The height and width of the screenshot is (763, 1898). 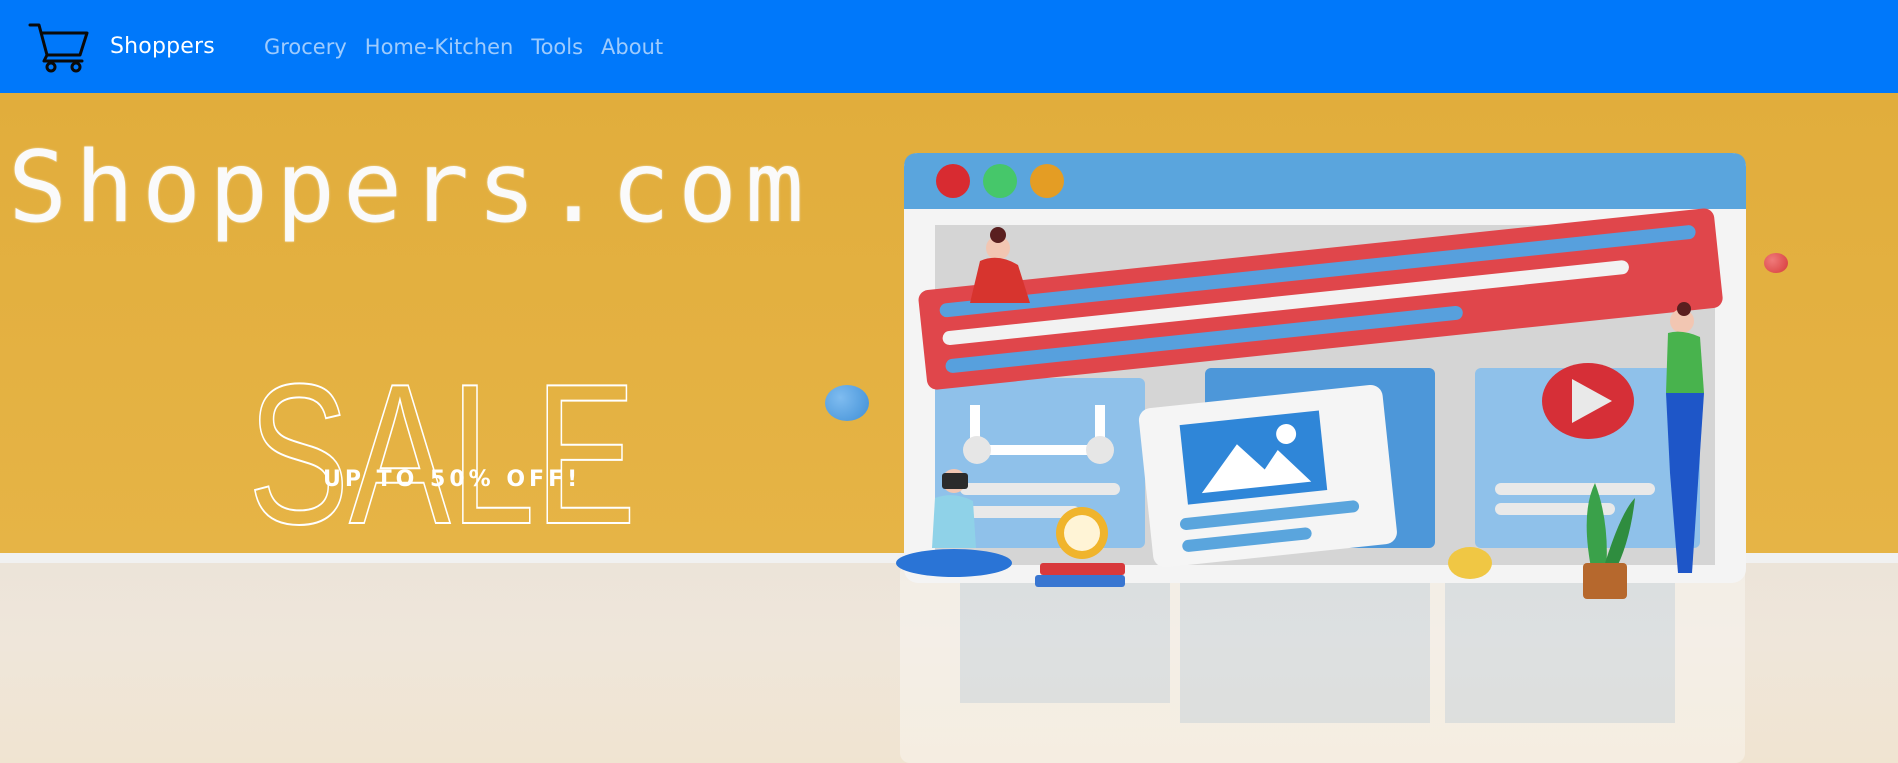 What do you see at coordinates (410, 188) in the screenshot?
I see `hero-title: Shoppers.com` at bounding box center [410, 188].